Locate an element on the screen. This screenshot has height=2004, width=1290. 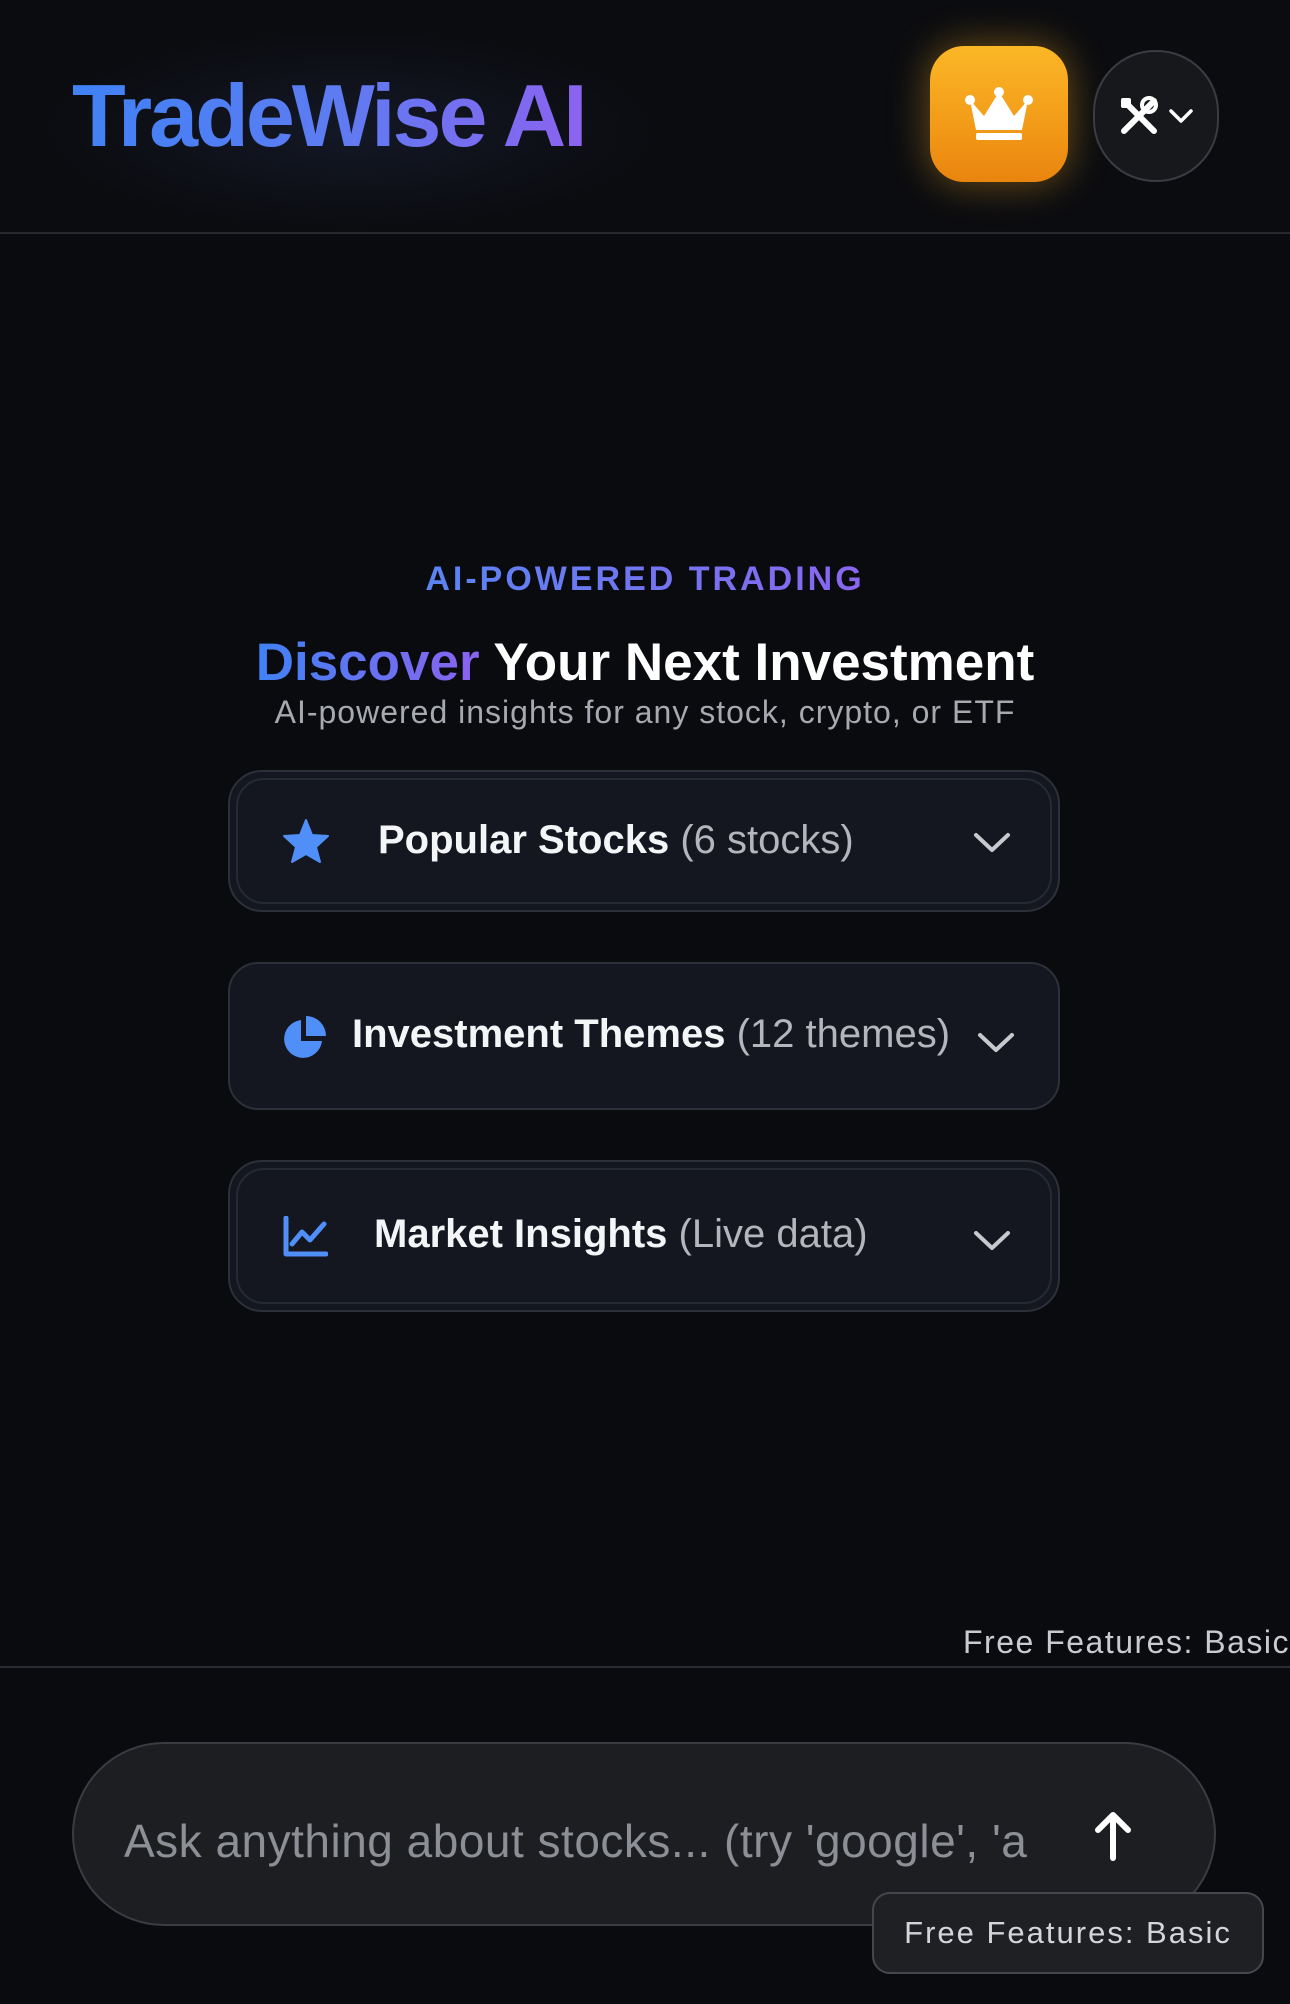
accordion-market-insights: Market Insights (Live data) is located at coordinates (644, 1236).